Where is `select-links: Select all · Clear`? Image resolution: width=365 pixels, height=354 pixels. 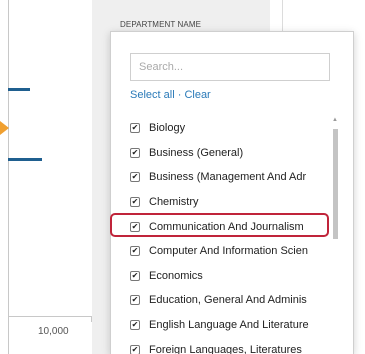 select-links: Select all · Clear is located at coordinates (170, 95).